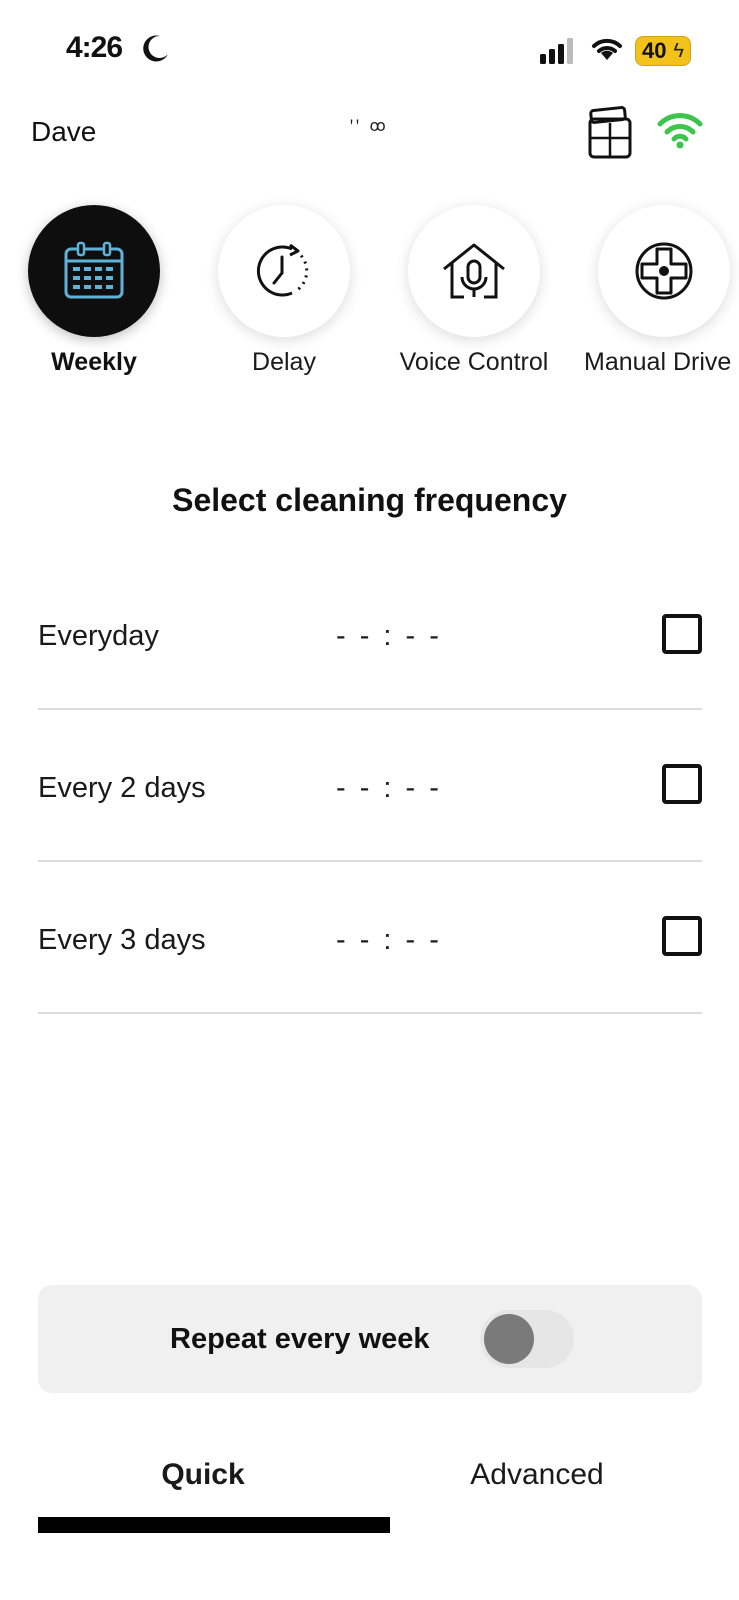 Image resolution: width=739 pixels, height=1600 pixels. What do you see at coordinates (658, 362) in the screenshot?
I see `mode-manual-drive-label: Manual Drive` at bounding box center [658, 362].